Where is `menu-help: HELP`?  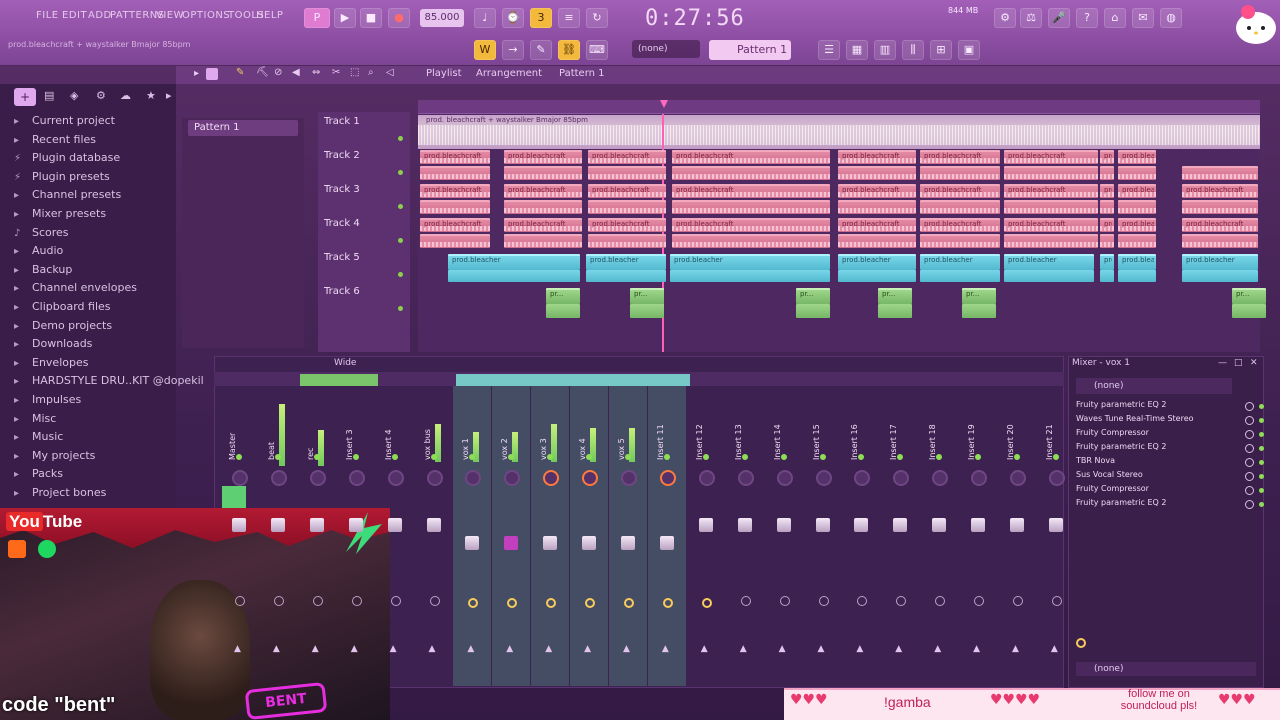 menu-help: HELP is located at coordinates (269, 15).